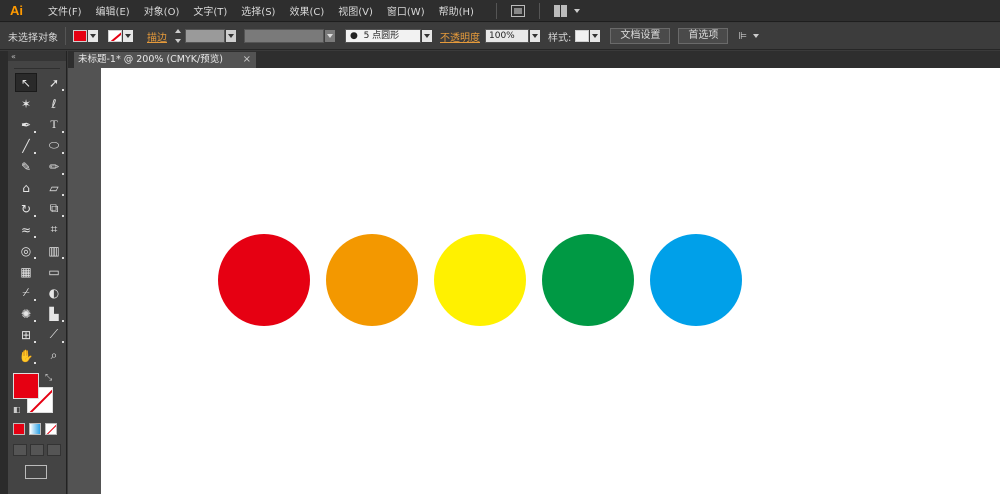 The height and width of the screenshot is (494, 1000). I want to click on ellipse-icon: ⬭, so click(54, 145).